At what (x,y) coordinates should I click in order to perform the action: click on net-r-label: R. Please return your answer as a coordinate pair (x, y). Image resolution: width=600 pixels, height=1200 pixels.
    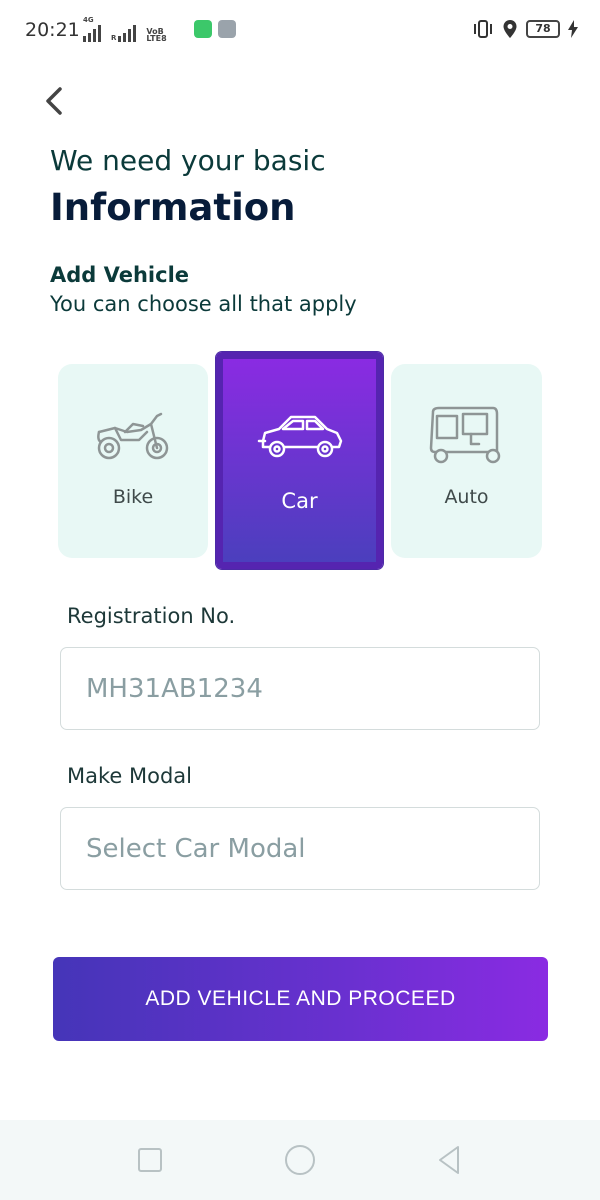
    Looking at the image, I should click on (114, 38).